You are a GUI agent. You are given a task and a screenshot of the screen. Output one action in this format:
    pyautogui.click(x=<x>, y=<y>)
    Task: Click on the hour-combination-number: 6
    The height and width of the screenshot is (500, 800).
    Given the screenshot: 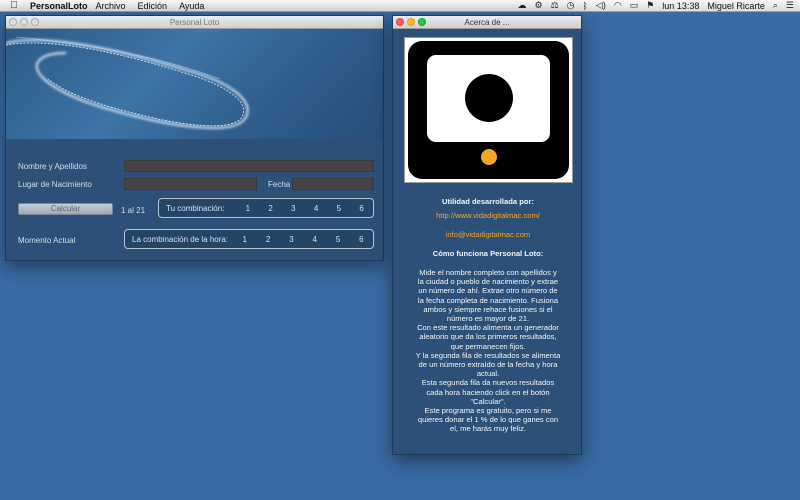 What is the action you would take?
    pyautogui.click(x=361, y=239)
    